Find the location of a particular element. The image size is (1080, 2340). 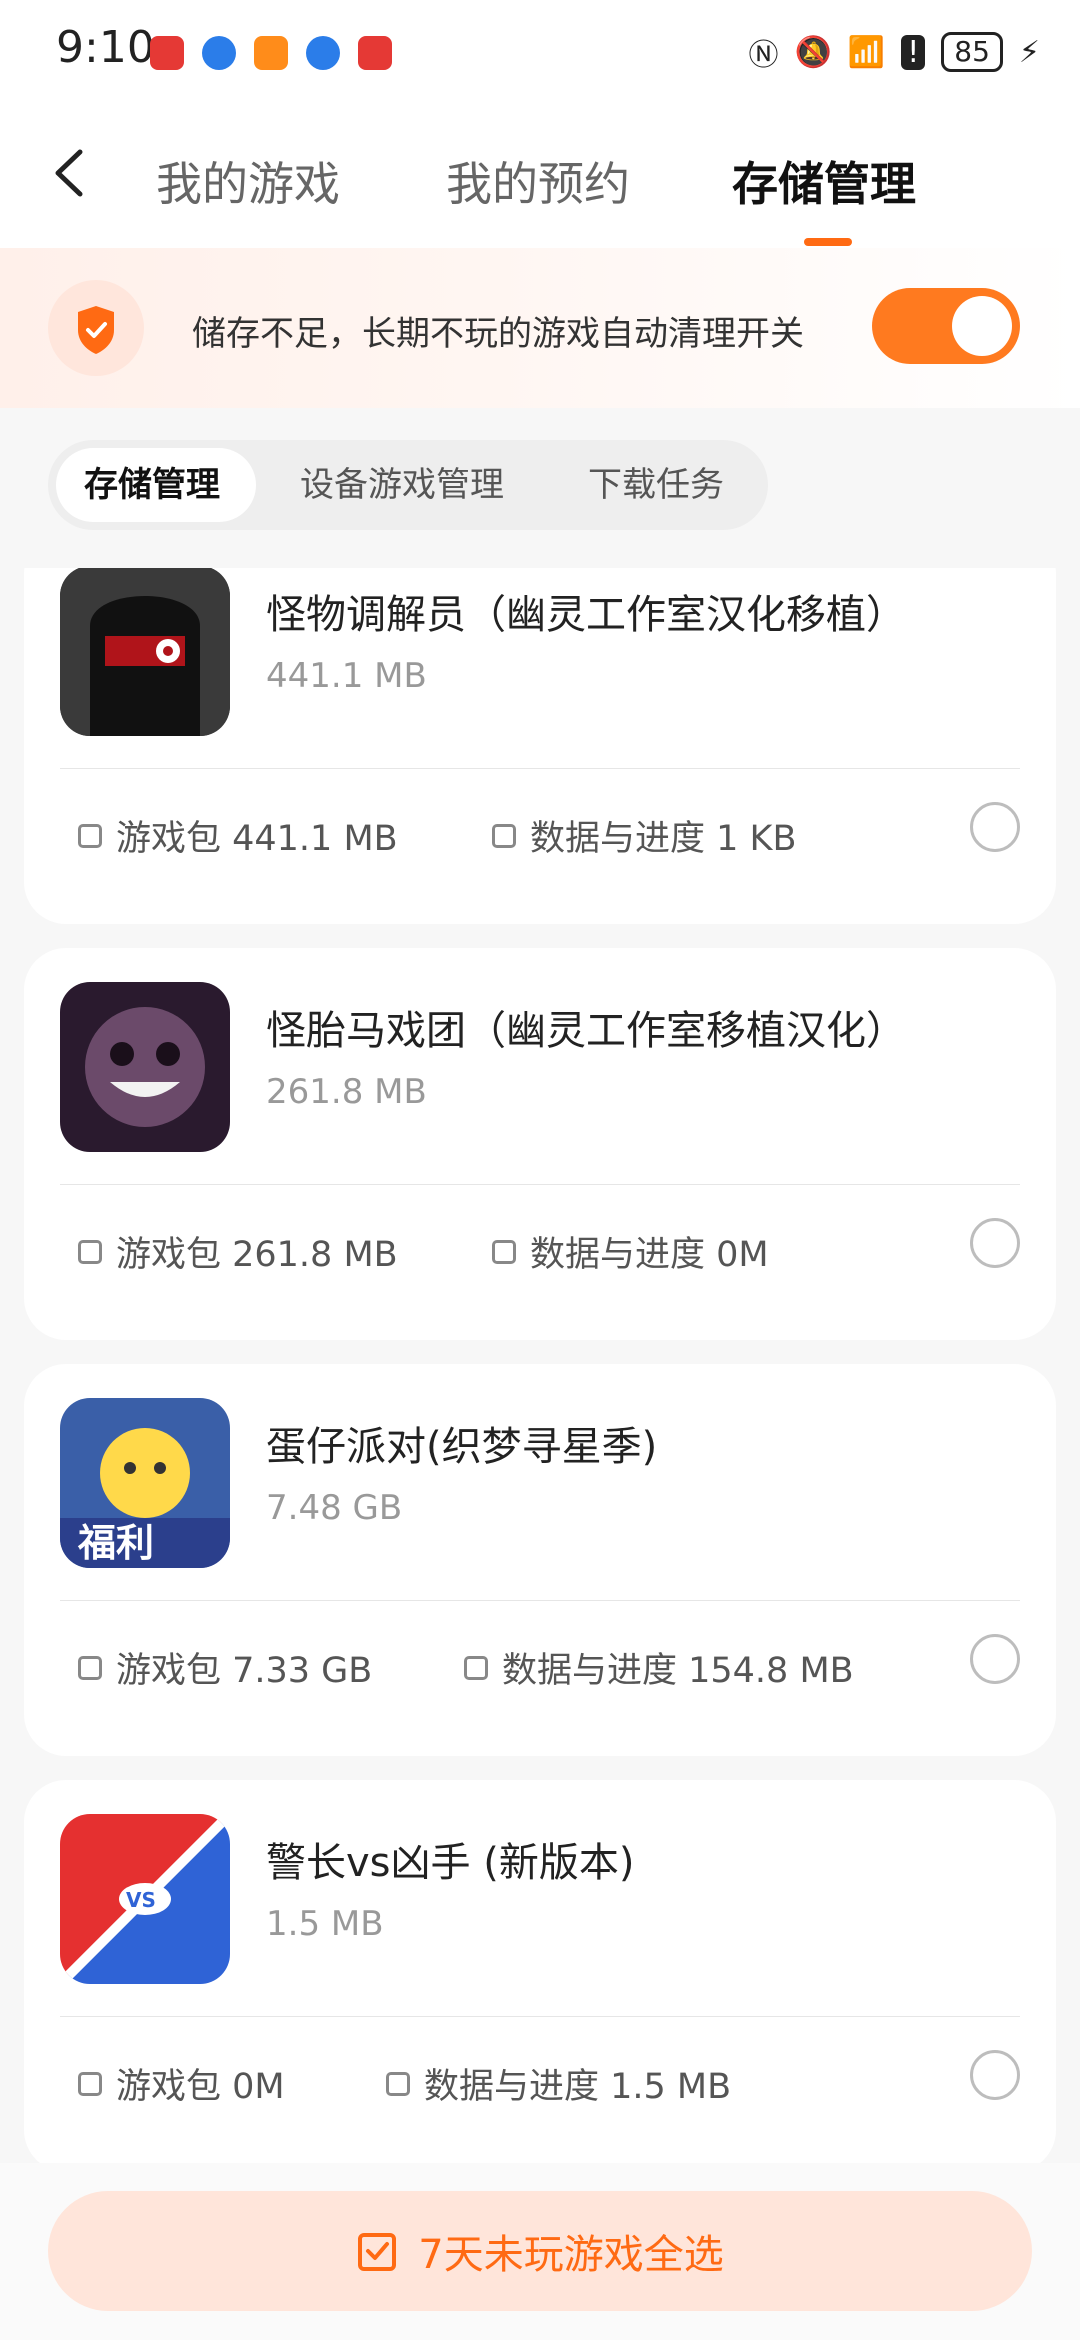

game-size: 441.1 MB is located at coordinates (346, 676).